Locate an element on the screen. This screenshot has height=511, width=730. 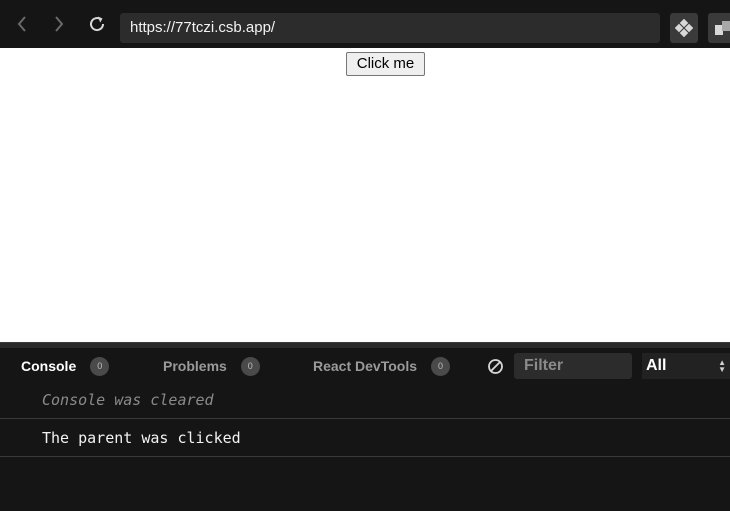
tab-problems: Problems 0 is located at coordinates (211, 366).